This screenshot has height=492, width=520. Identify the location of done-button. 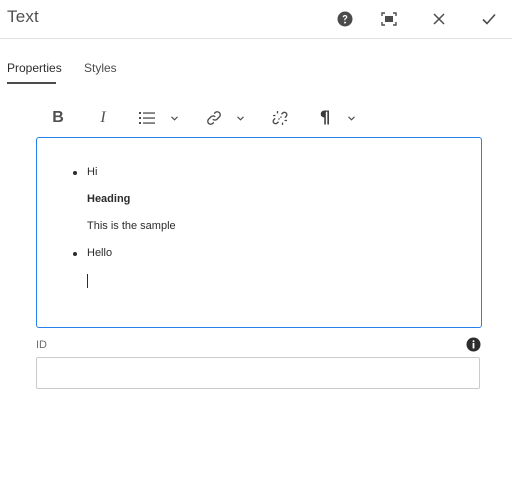
(489, 19).